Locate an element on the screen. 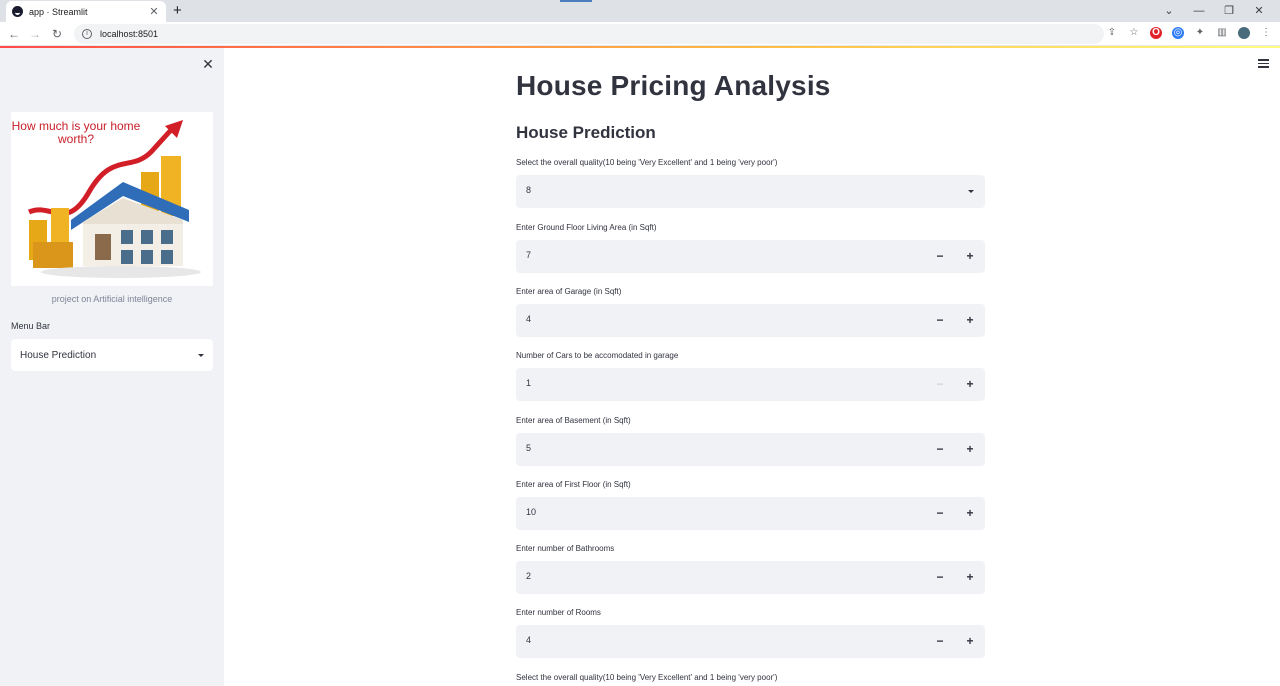 The height and width of the screenshot is (686, 1280). globe-extension-icon: ◎ is located at coordinates (1178, 33).